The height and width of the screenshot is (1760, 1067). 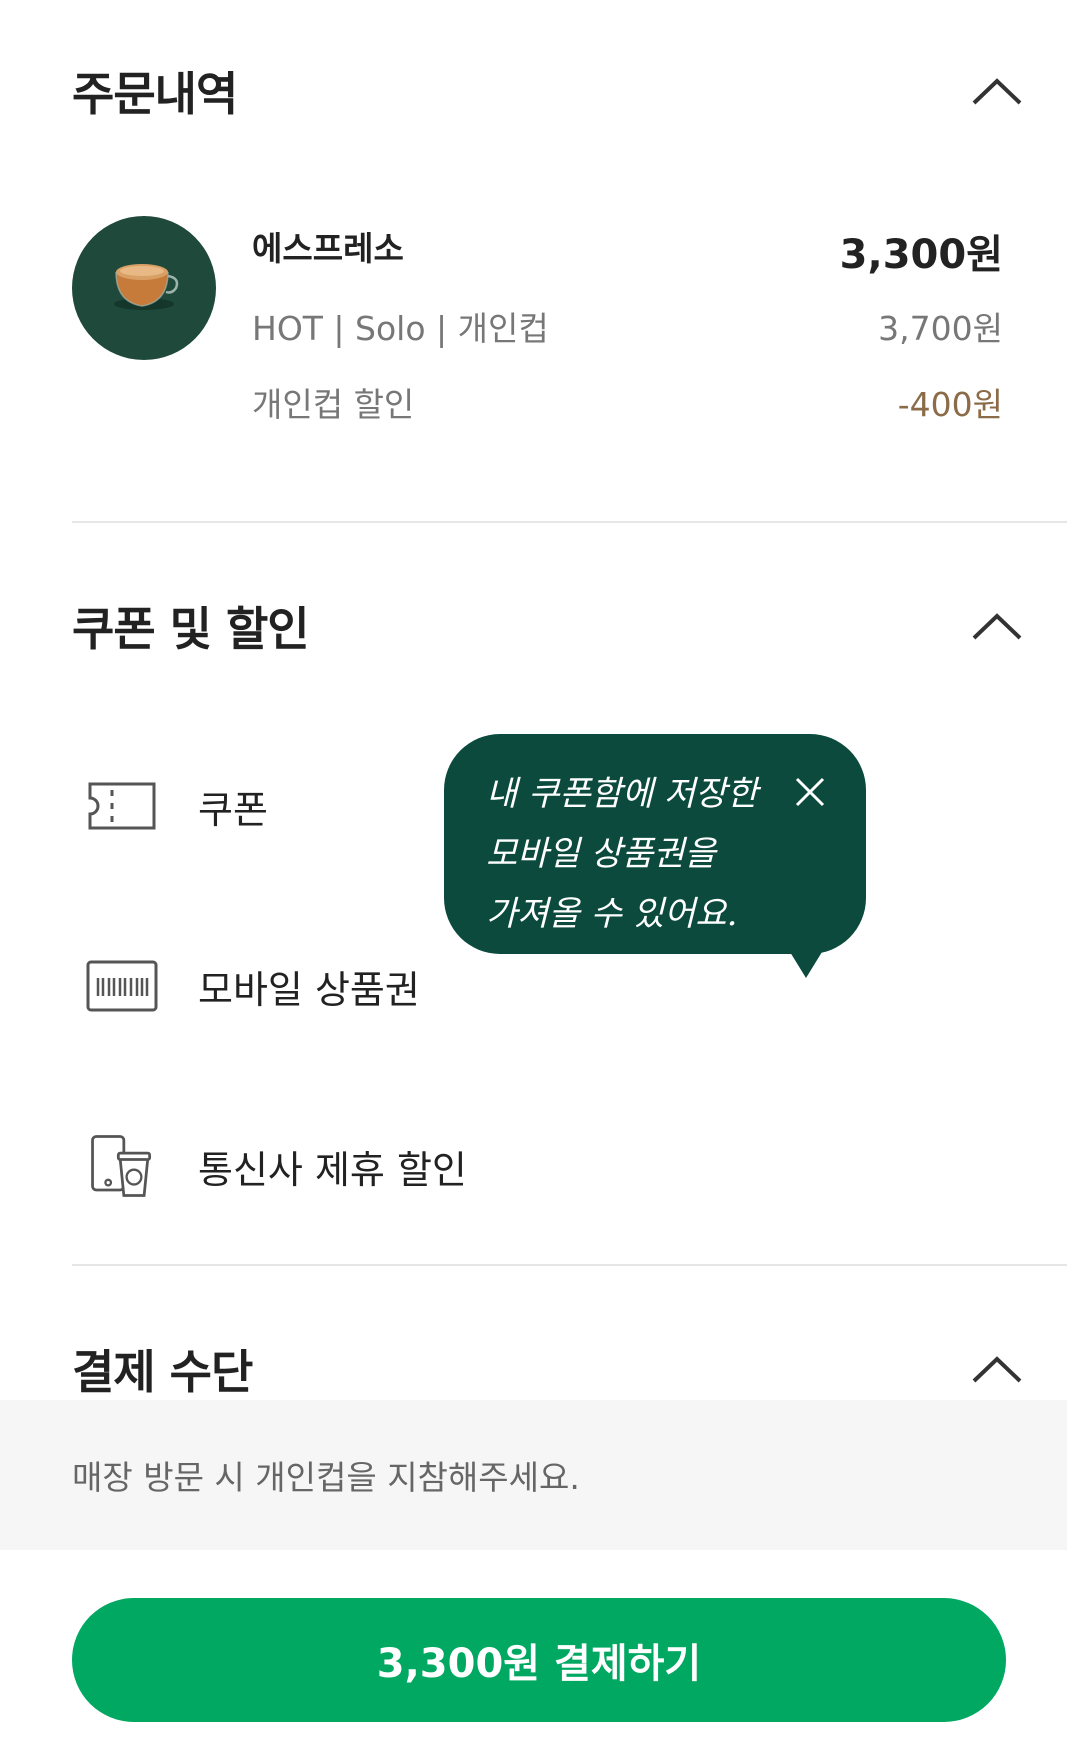 What do you see at coordinates (144, 288) in the screenshot?
I see `espresso-image` at bounding box center [144, 288].